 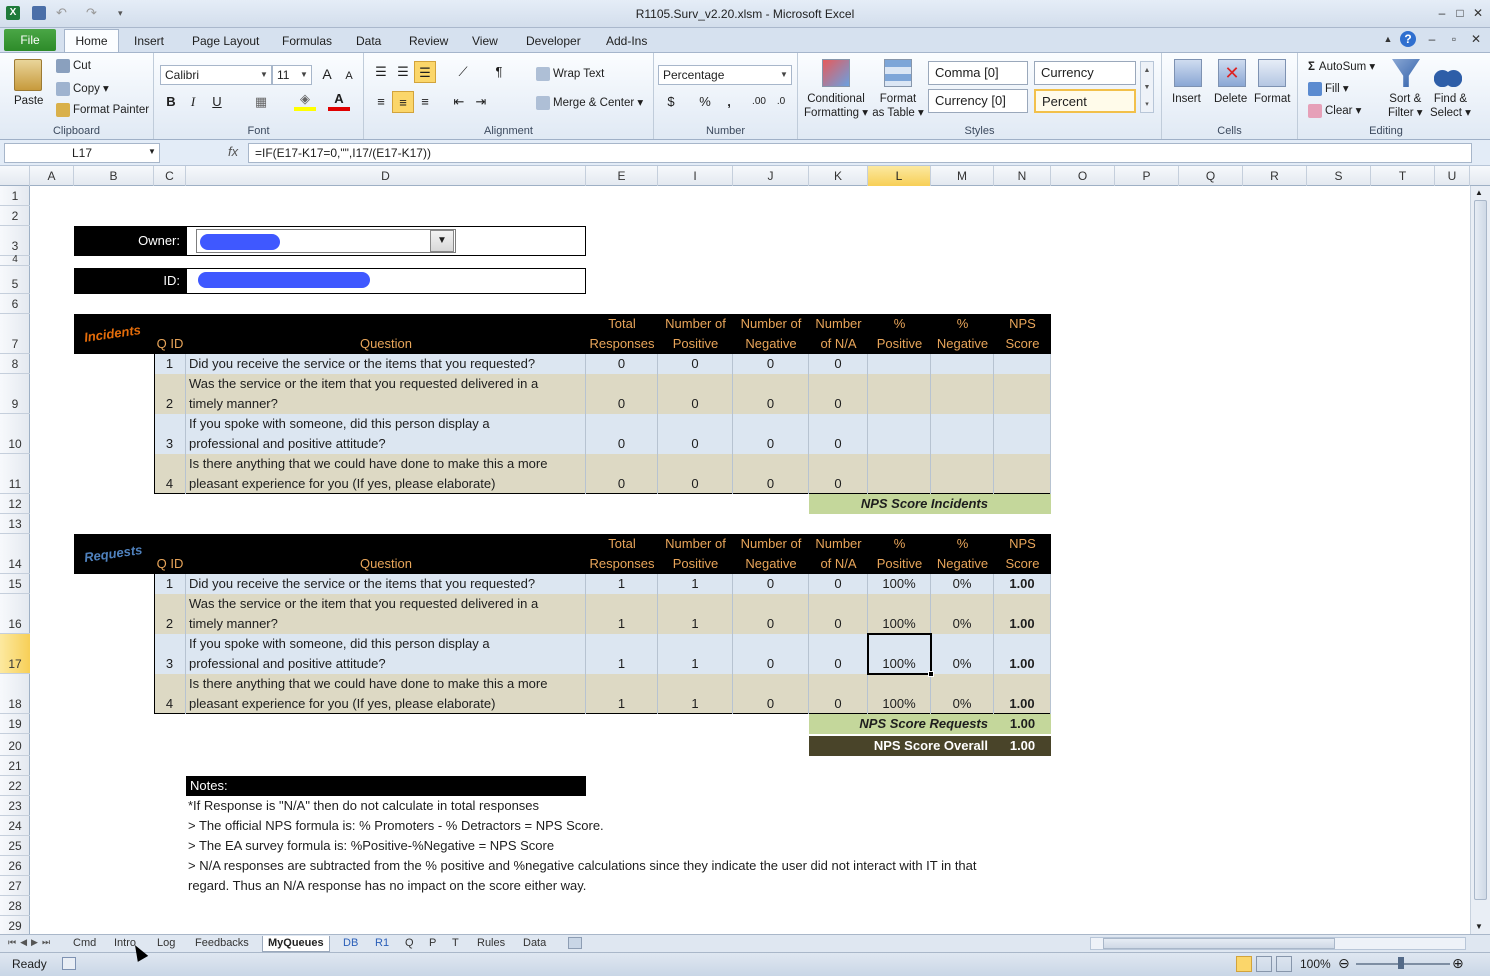 I want to click on comma-format-button: ,, so click(x=729, y=102).